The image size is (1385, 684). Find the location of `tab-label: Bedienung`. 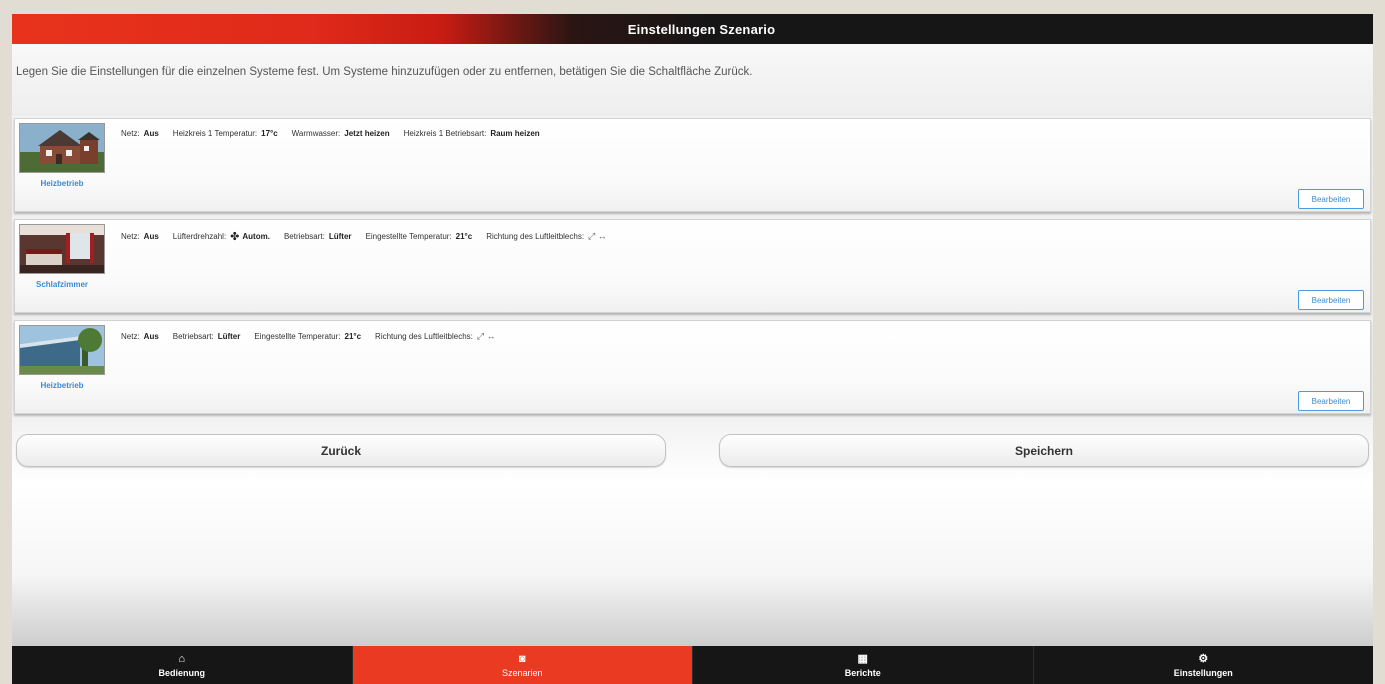

tab-label: Bedienung is located at coordinates (182, 672).